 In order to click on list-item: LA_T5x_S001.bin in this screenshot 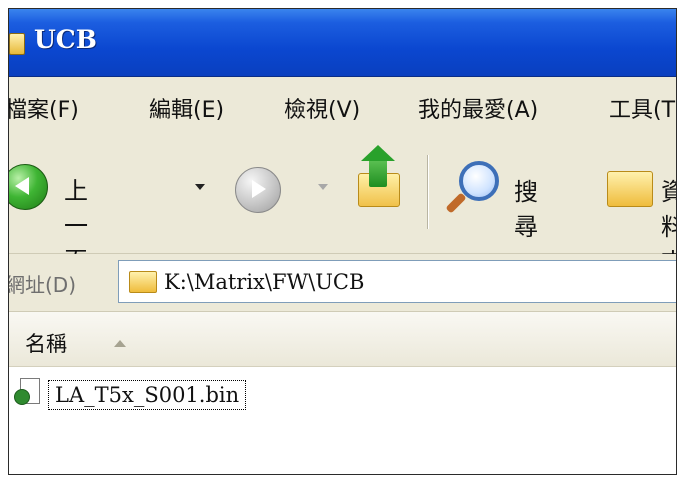, I will do `click(149, 397)`.